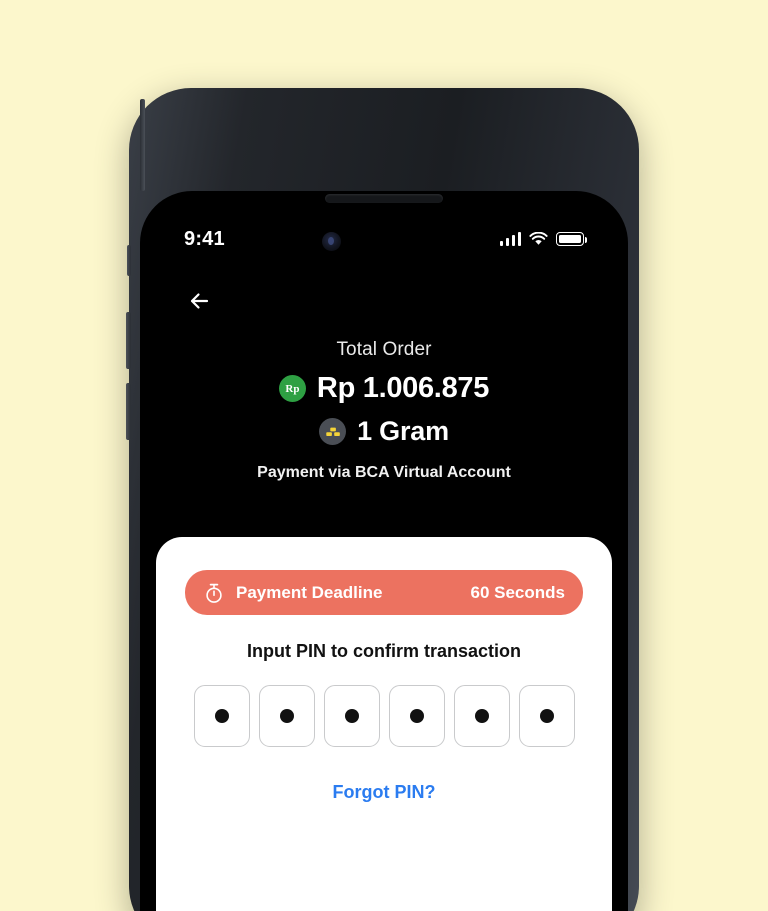 The height and width of the screenshot is (911, 768). Describe the element at coordinates (142, 145) in the screenshot. I see `power-button` at that location.